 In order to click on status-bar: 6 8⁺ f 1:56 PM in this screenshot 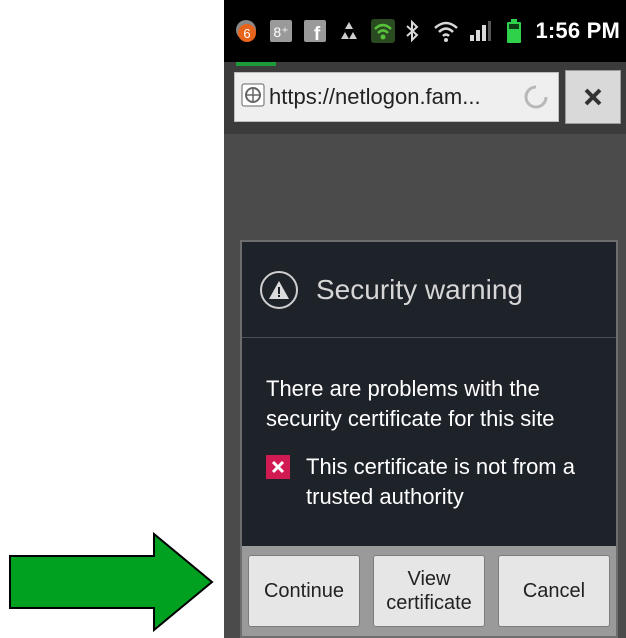, I will do `click(425, 31)`.